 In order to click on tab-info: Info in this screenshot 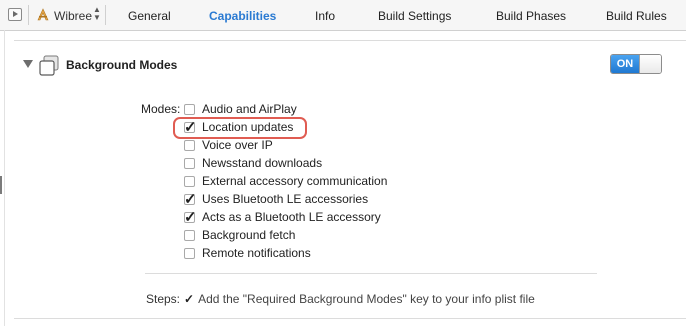, I will do `click(325, 16)`.